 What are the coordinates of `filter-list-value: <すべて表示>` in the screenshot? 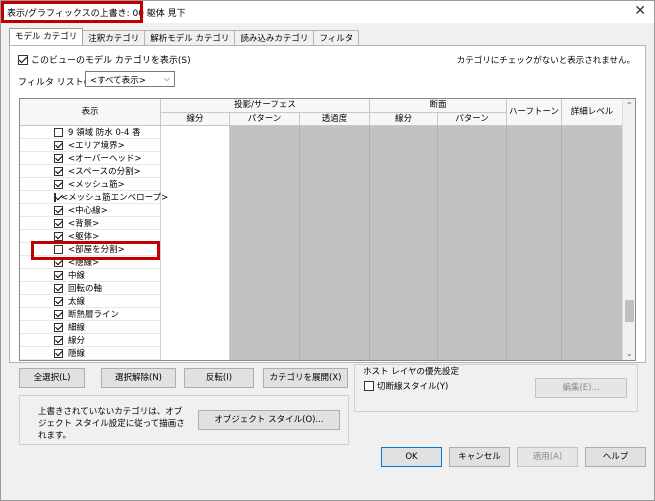 It's located at (118, 81).